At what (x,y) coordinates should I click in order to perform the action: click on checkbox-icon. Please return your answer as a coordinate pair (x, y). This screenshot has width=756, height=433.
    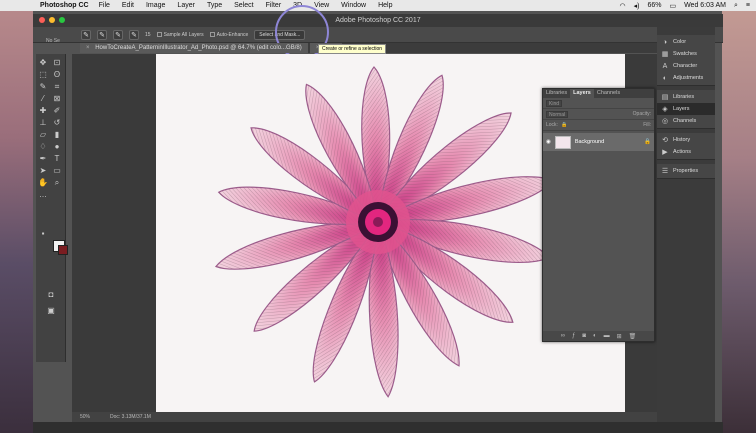
    Looking at the image, I should click on (212, 34).